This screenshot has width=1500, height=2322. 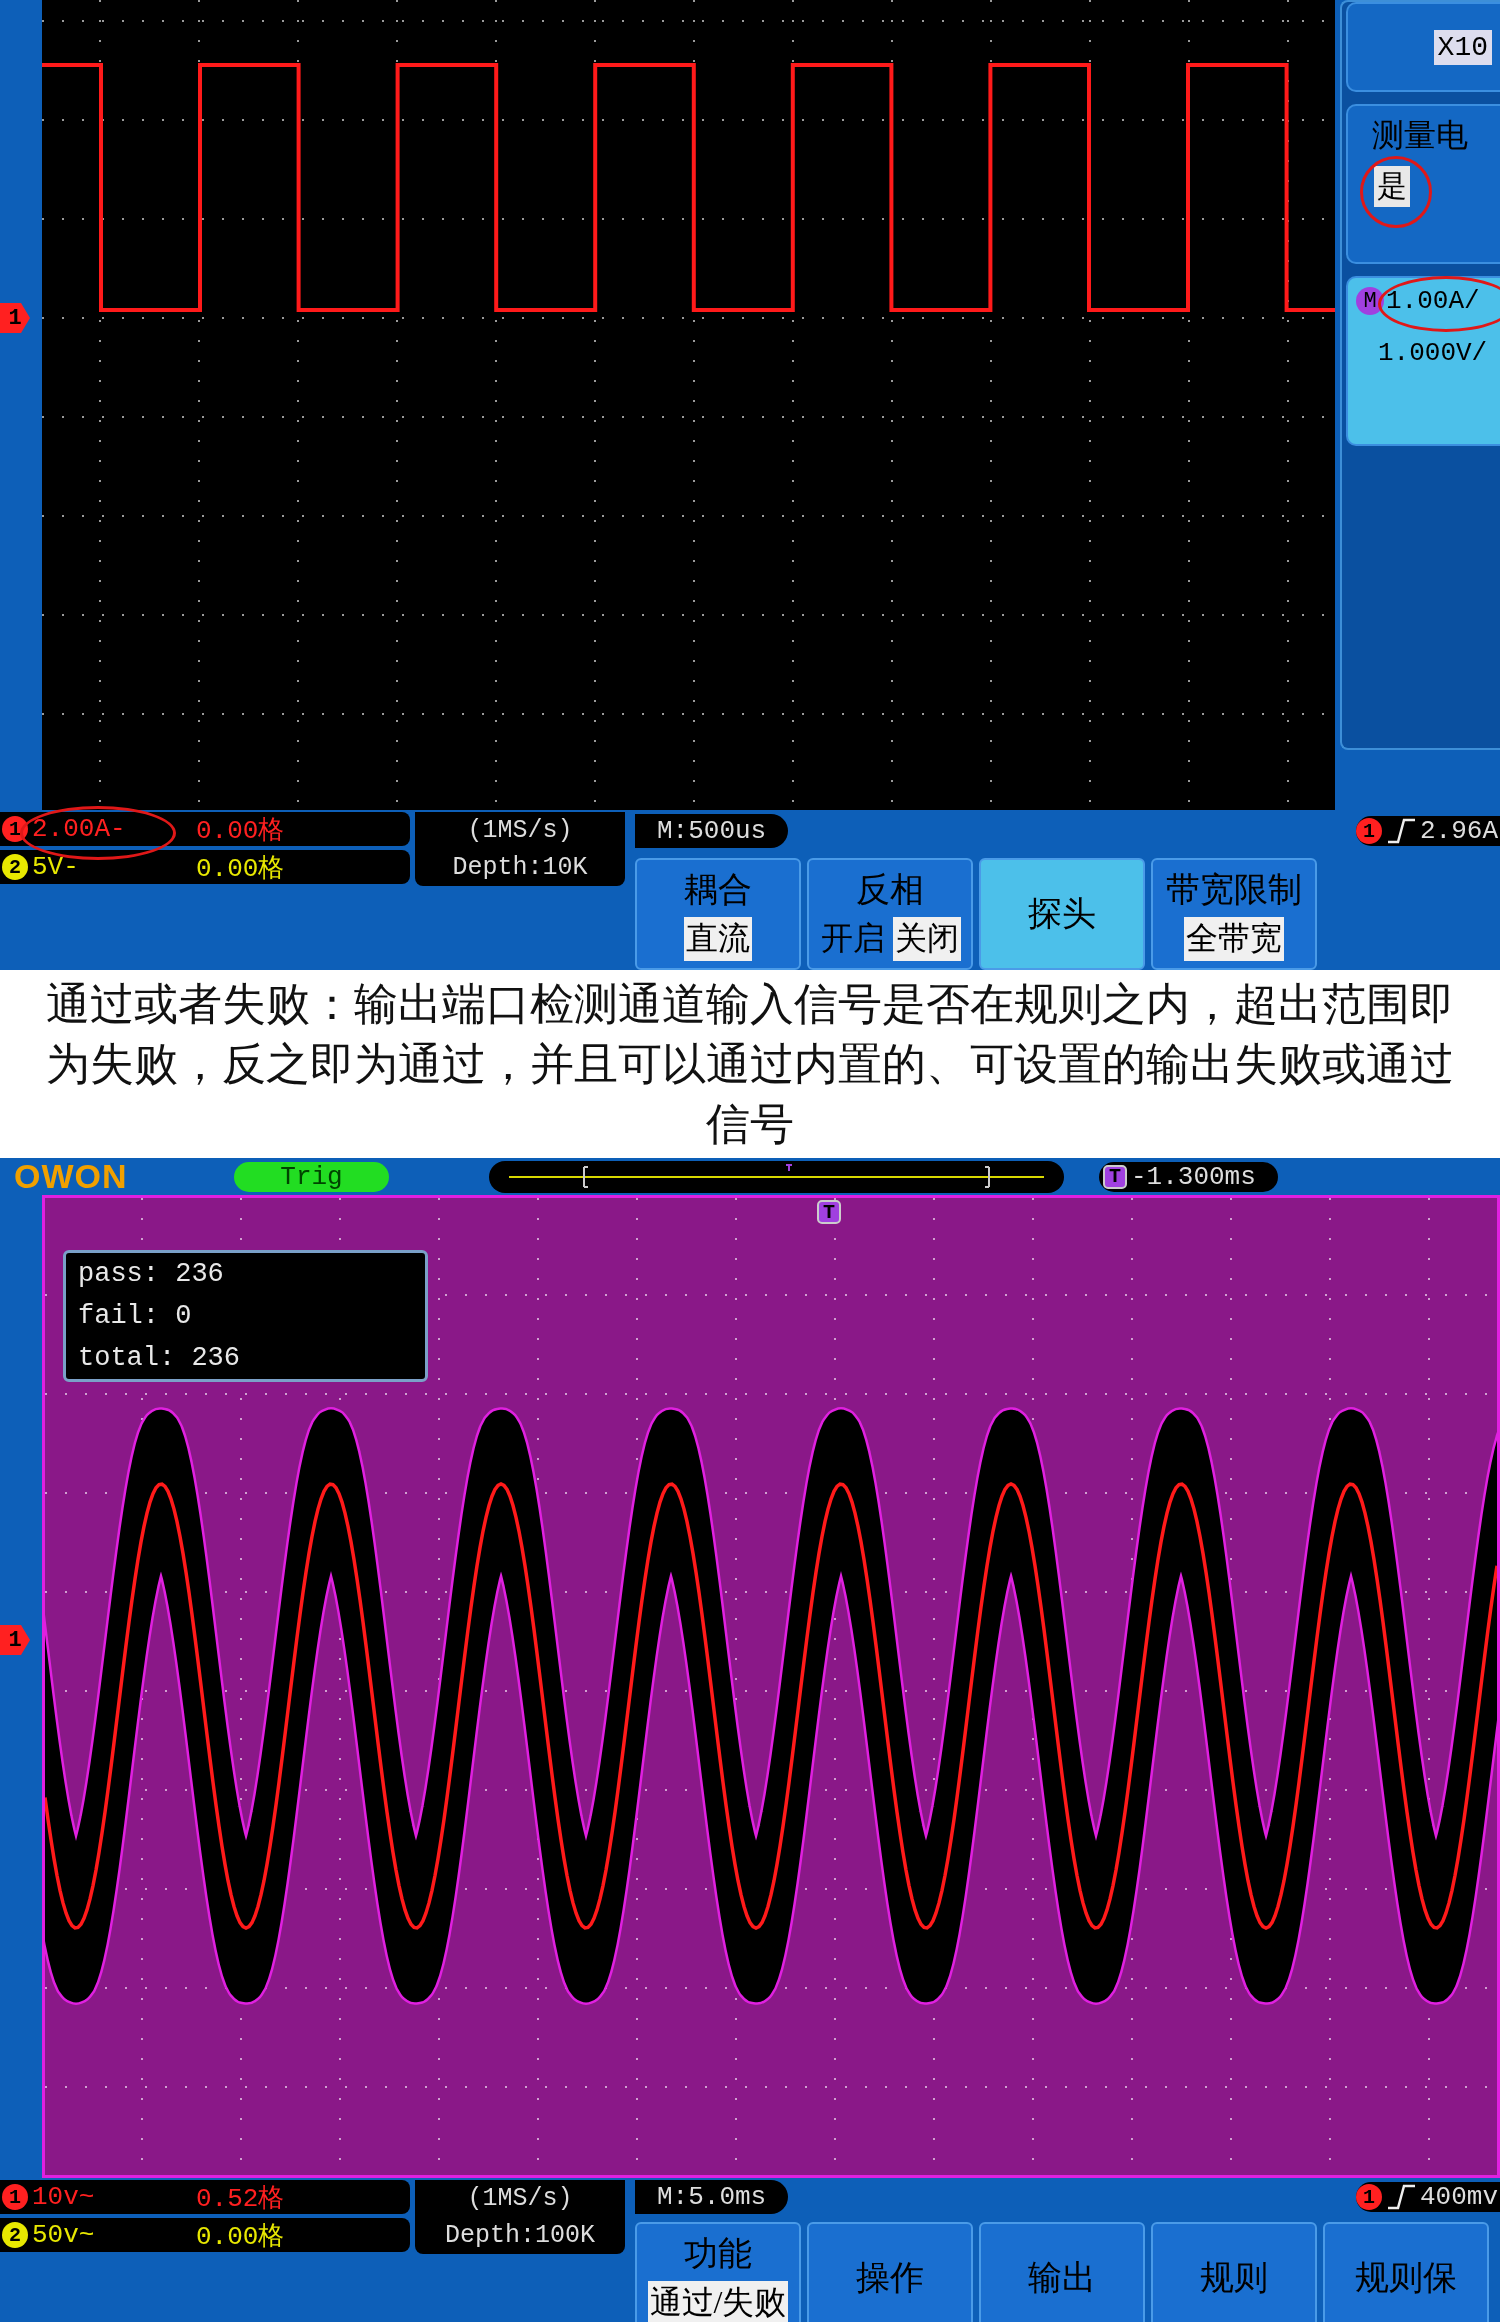 What do you see at coordinates (750, 1064) in the screenshot?
I see `caption-text: 通过或者失败：输出端口检测通道输入信号是否在规则之内，超出范围即为失败，反之即为通过，并且可以通过内置的、可设置的输出失败或通过信号` at bounding box center [750, 1064].